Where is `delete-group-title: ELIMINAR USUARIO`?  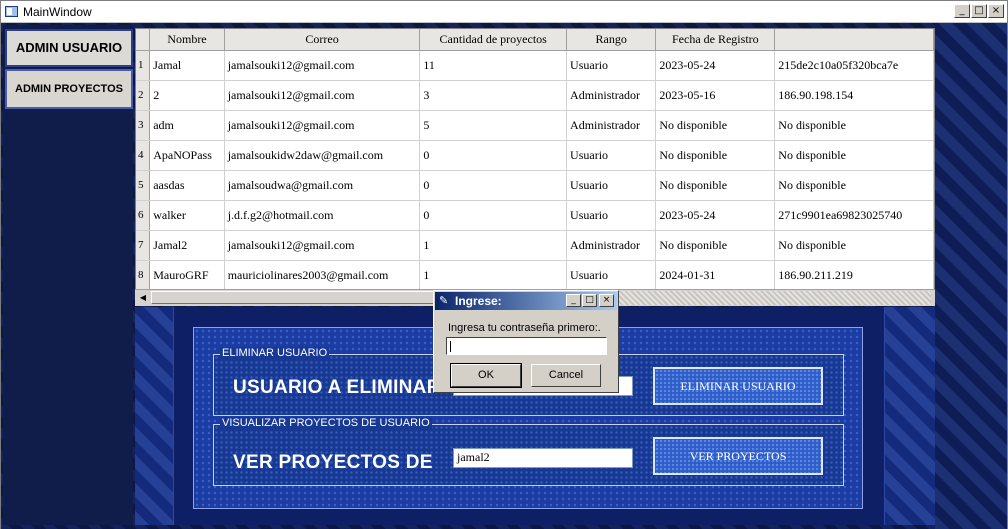
delete-group-title: ELIMINAR USUARIO is located at coordinates (275, 353).